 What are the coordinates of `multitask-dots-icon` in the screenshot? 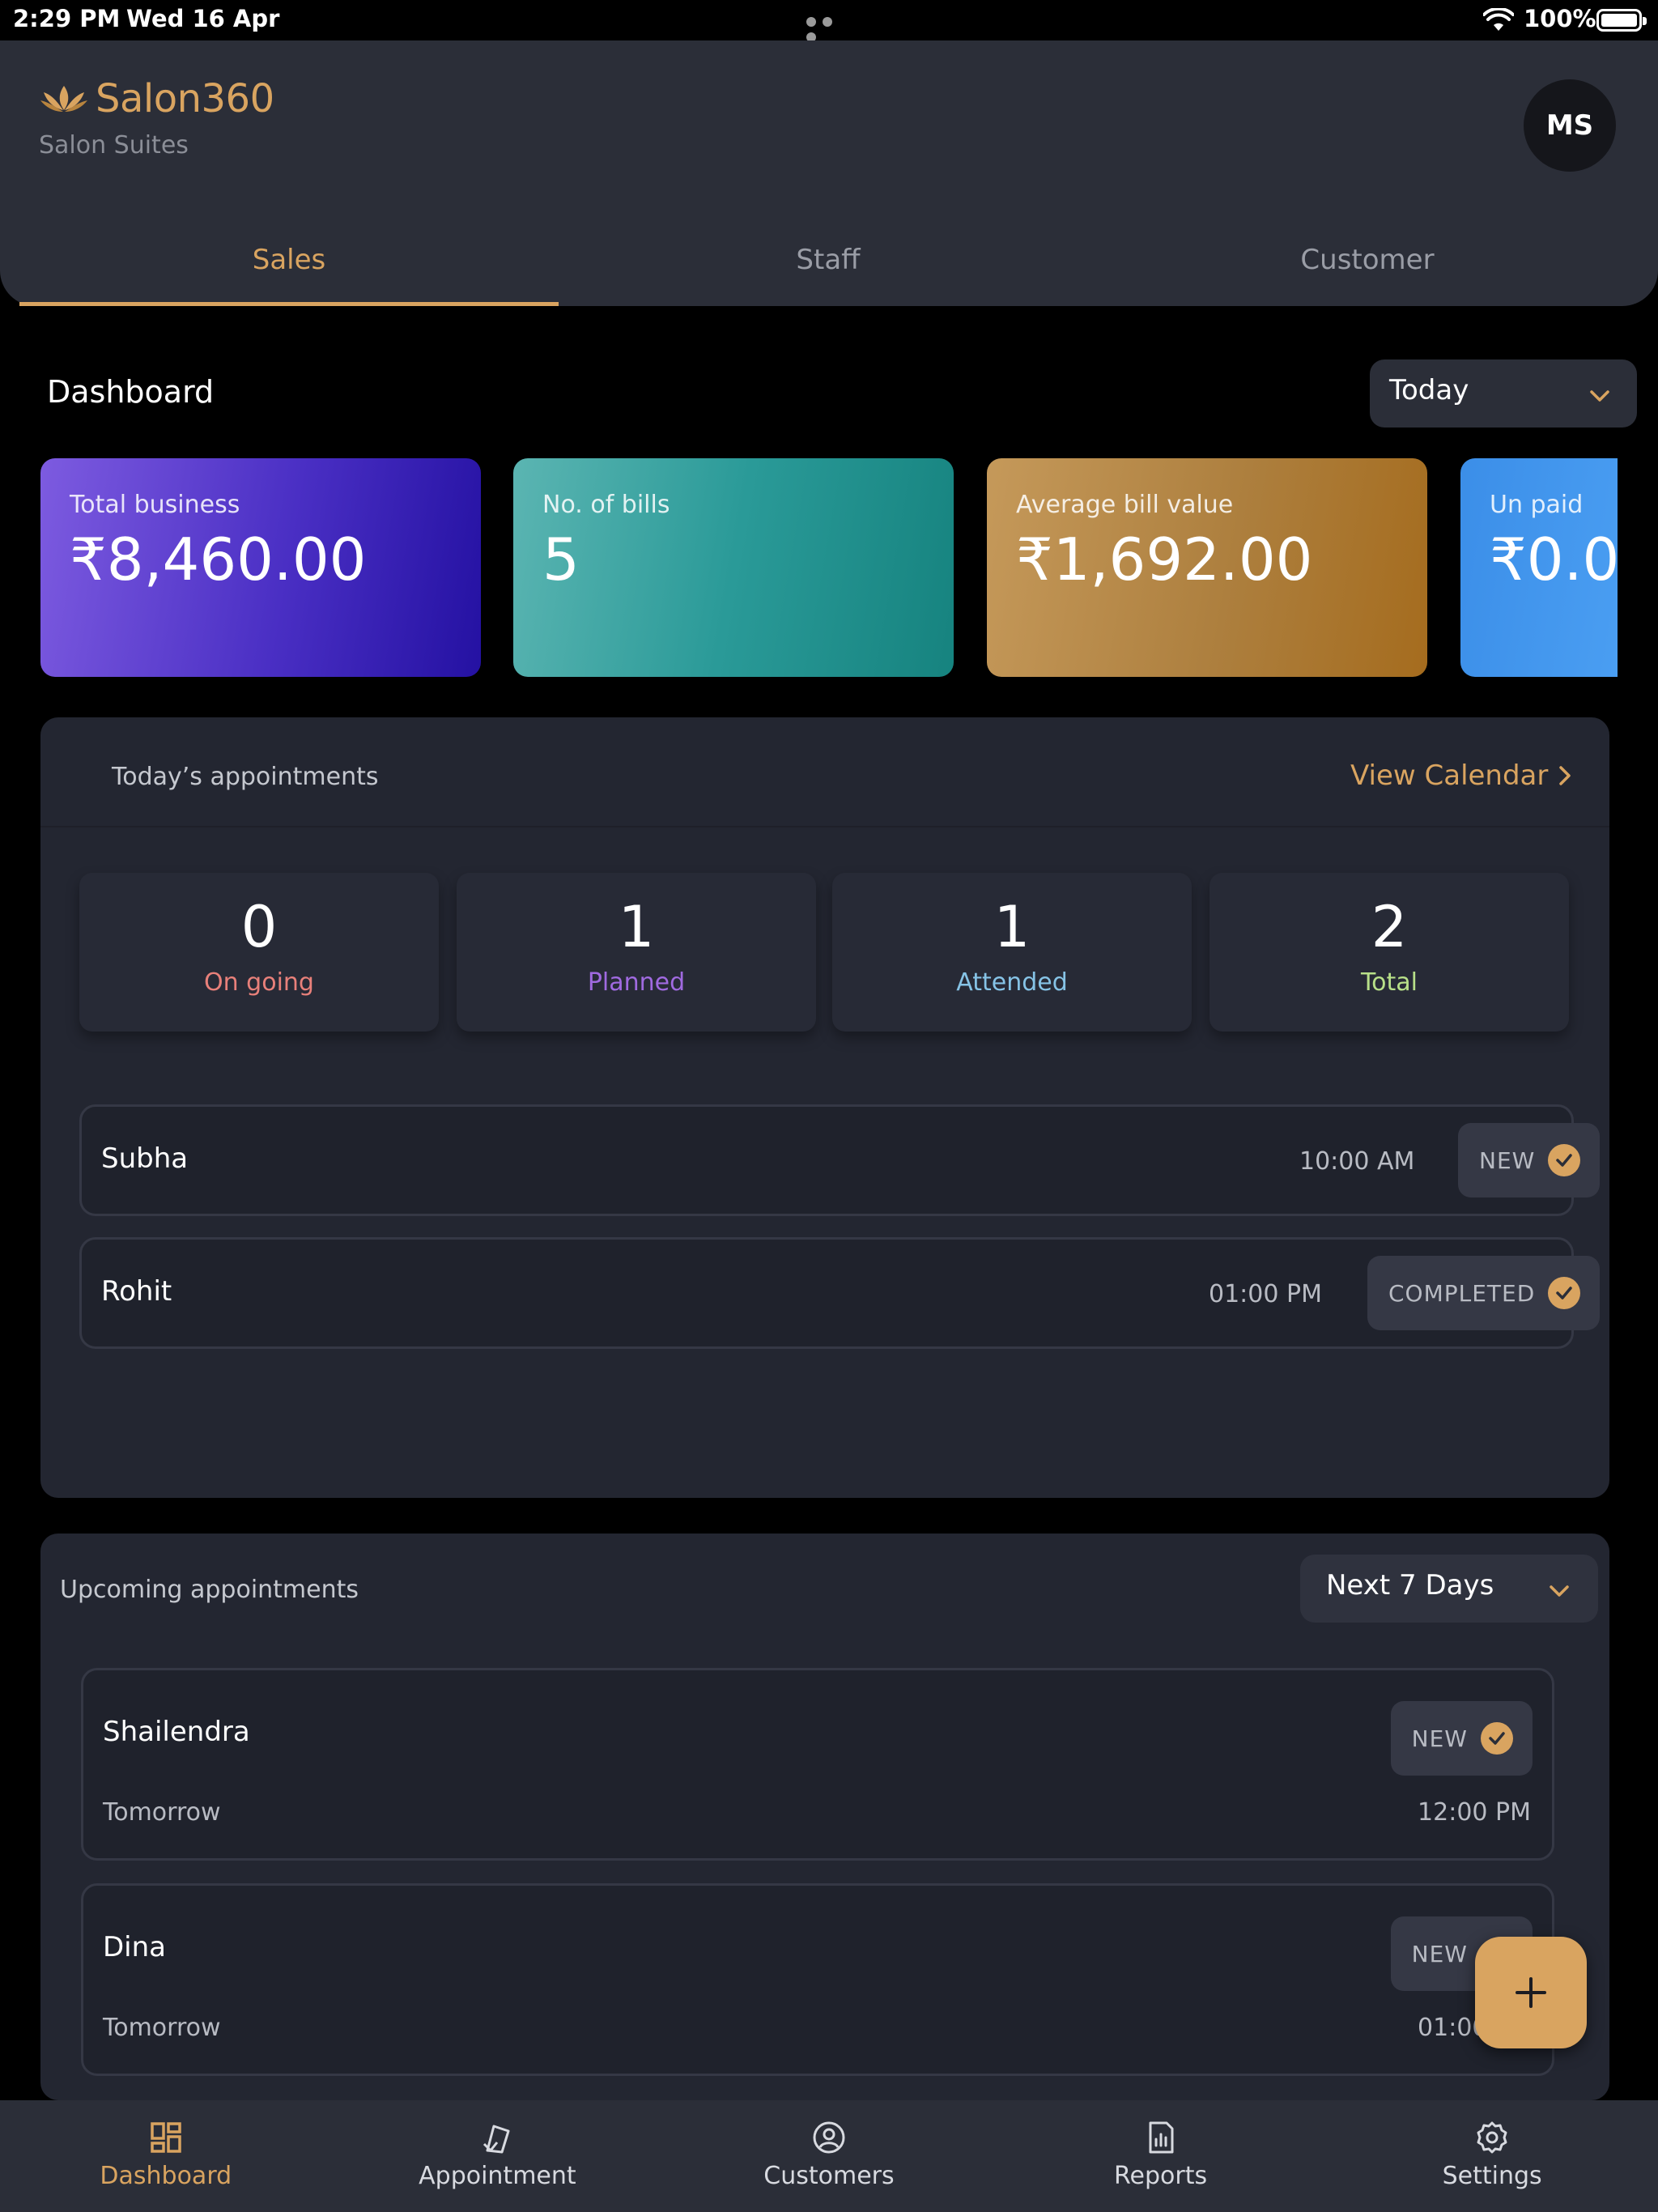 It's located at (829, 28).